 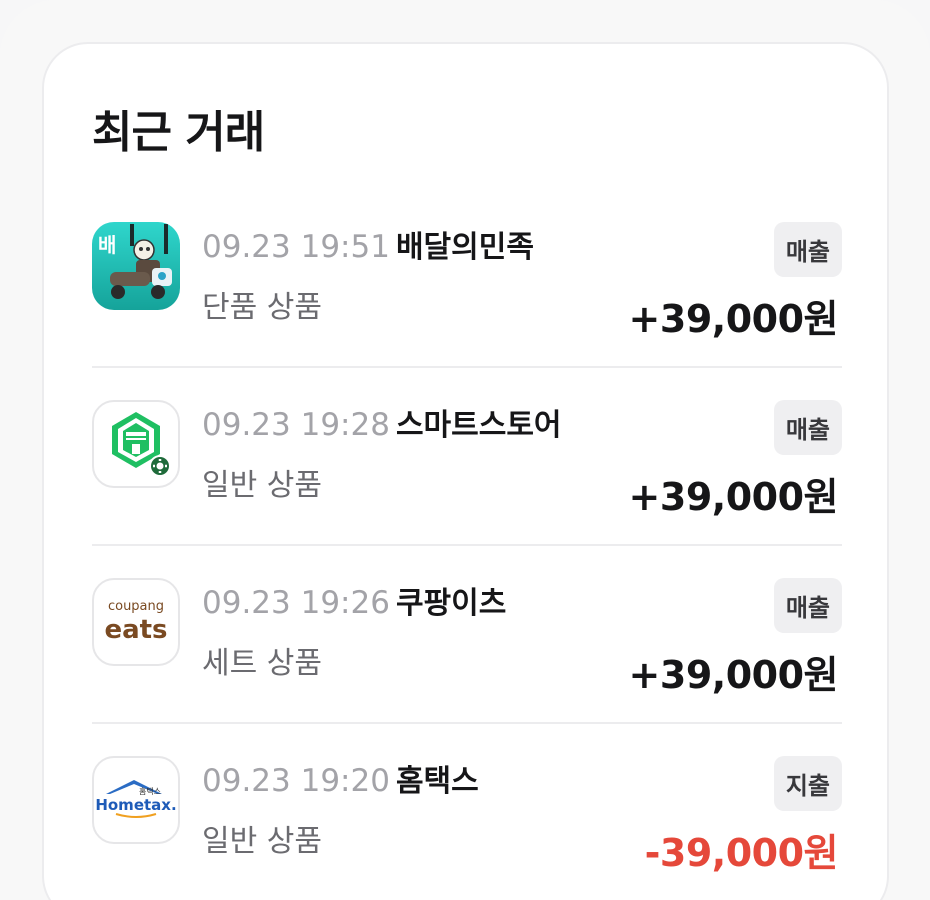 What do you see at coordinates (807, 783) in the screenshot?
I see `transaction-type-badge: 지출` at bounding box center [807, 783].